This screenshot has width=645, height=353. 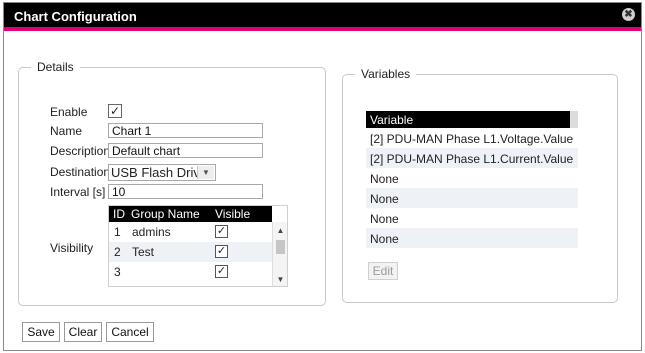 What do you see at coordinates (66, 131) in the screenshot?
I see `name-label: Name` at bounding box center [66, 131].